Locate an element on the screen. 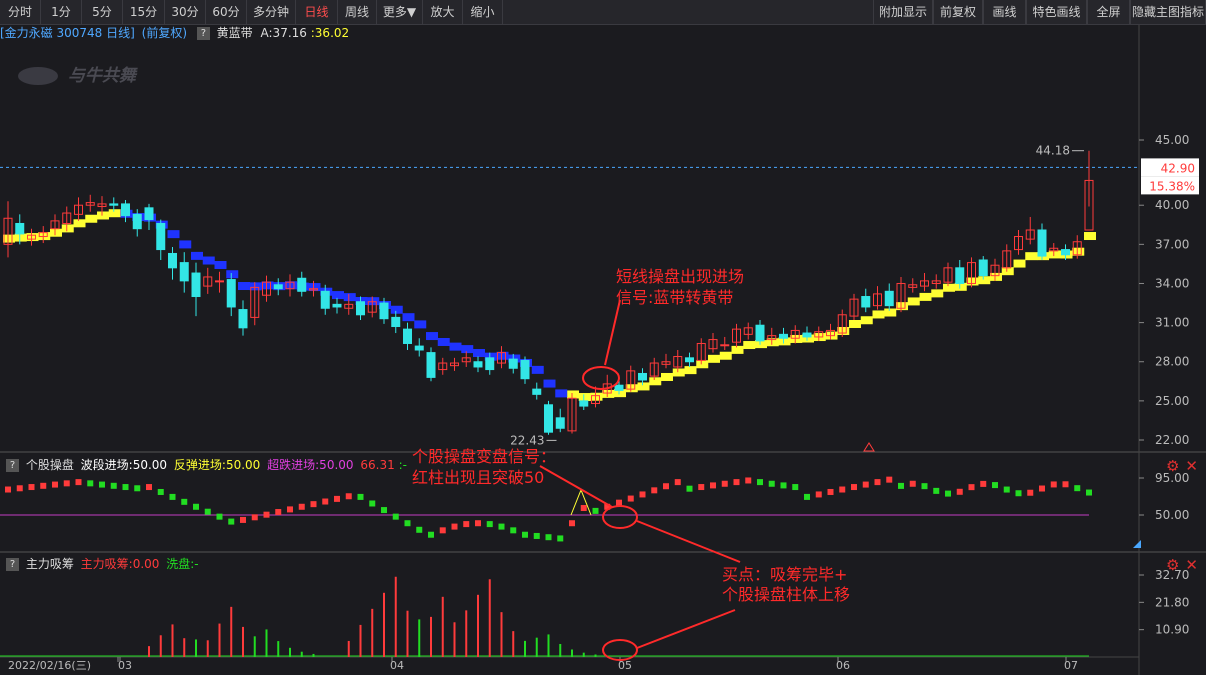 Image resolution: width=1206 pixels, height=675 pixels. toolbar-button: 60分 is located at coordinates (226, 12).